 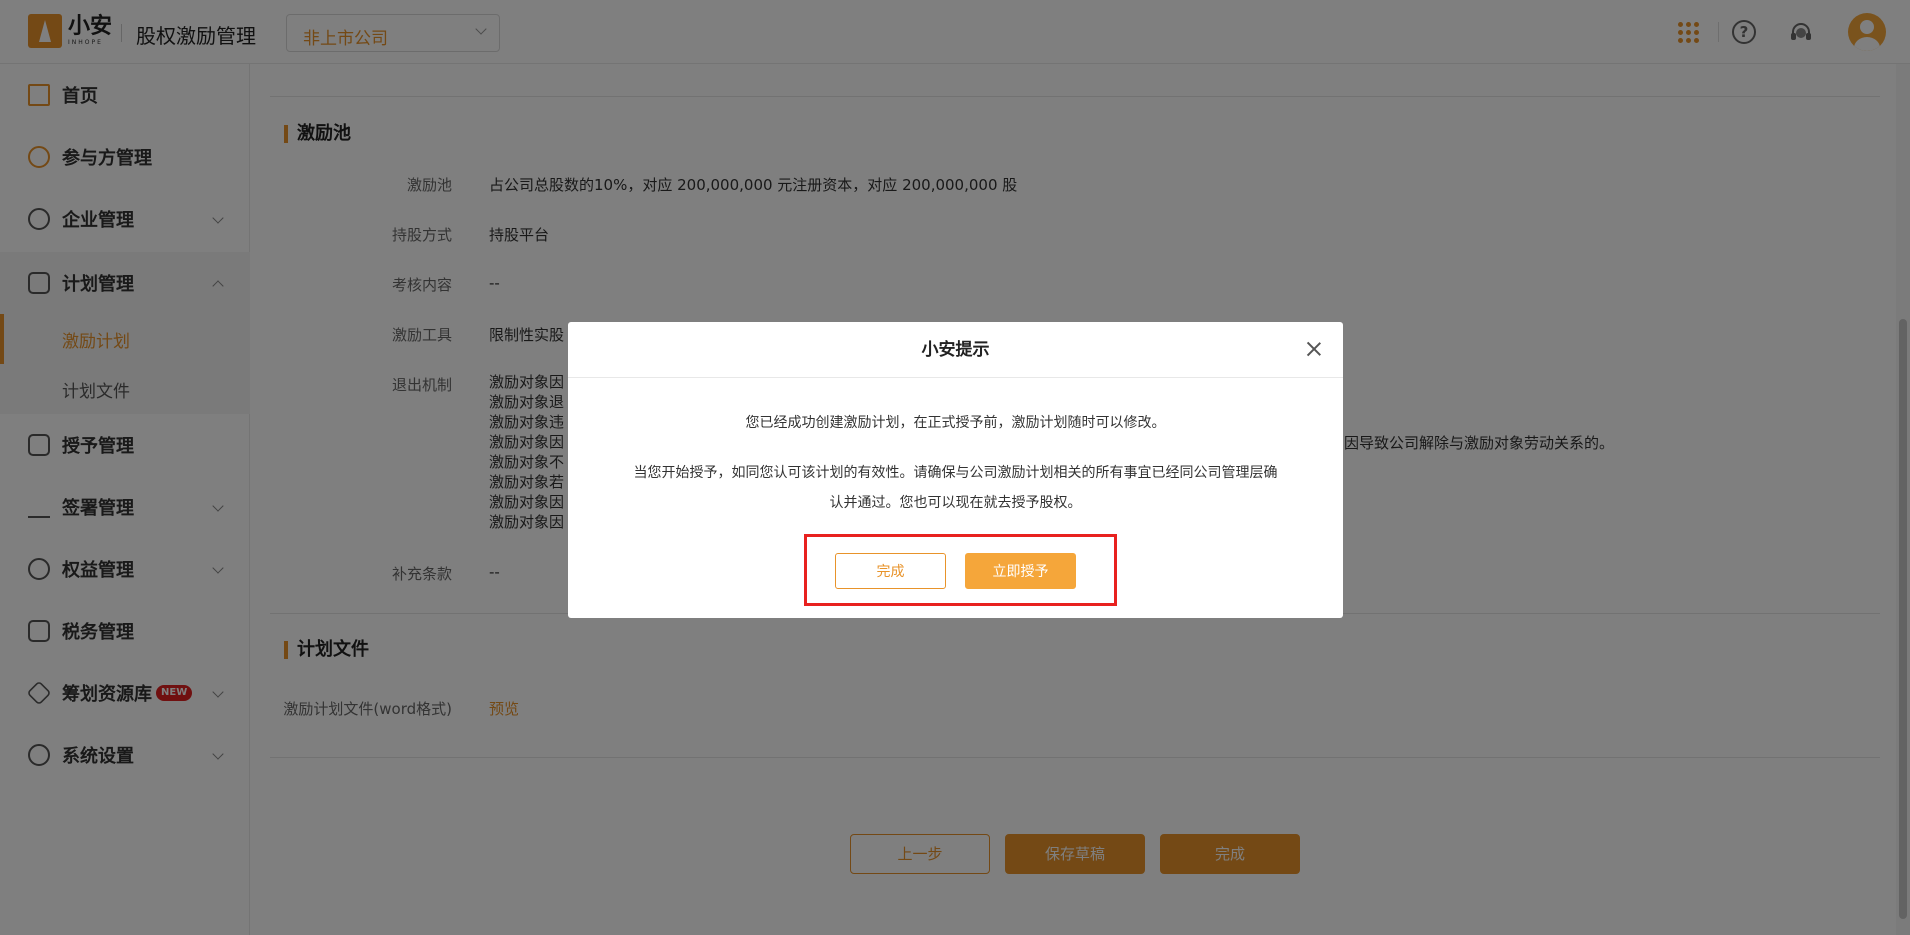 I want to click on grant-now-button: 立即授予, so click(x=1020, y=571).